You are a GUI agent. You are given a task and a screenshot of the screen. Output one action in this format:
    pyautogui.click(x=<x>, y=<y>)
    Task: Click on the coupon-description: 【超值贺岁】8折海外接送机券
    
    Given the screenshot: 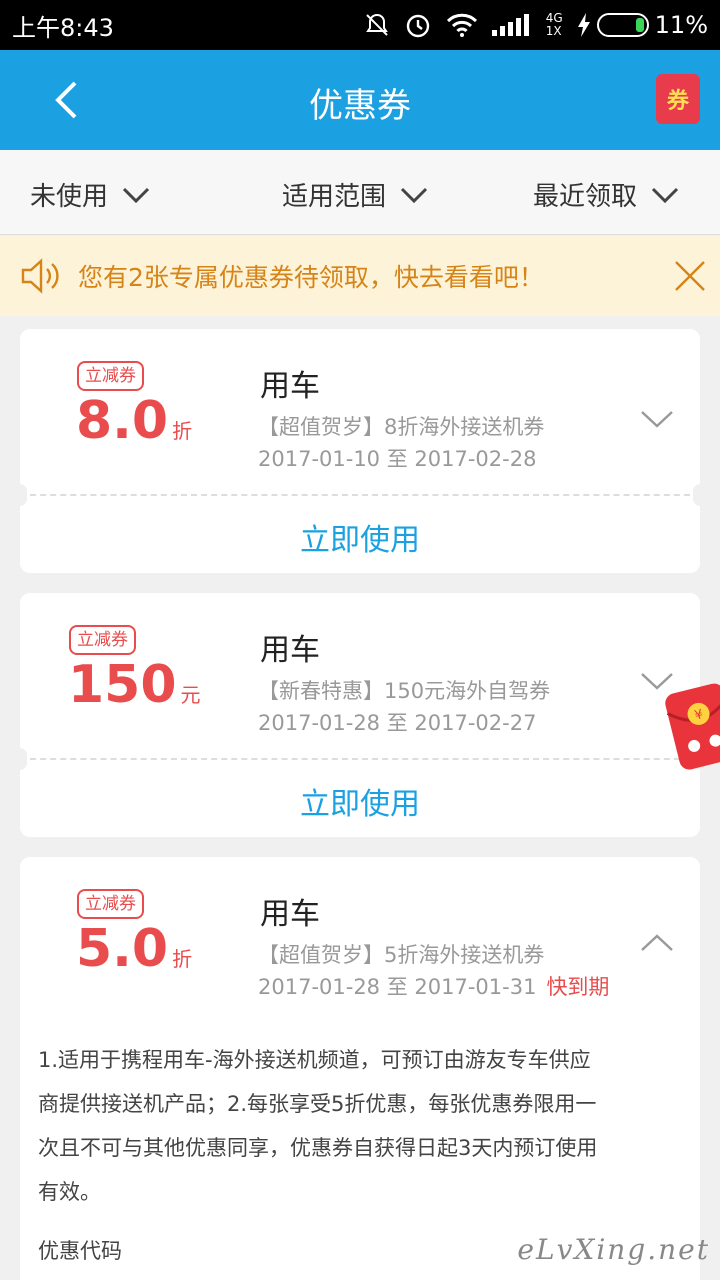 What is the action you would take?
    pyautogui.click(x=401, y=427)
    